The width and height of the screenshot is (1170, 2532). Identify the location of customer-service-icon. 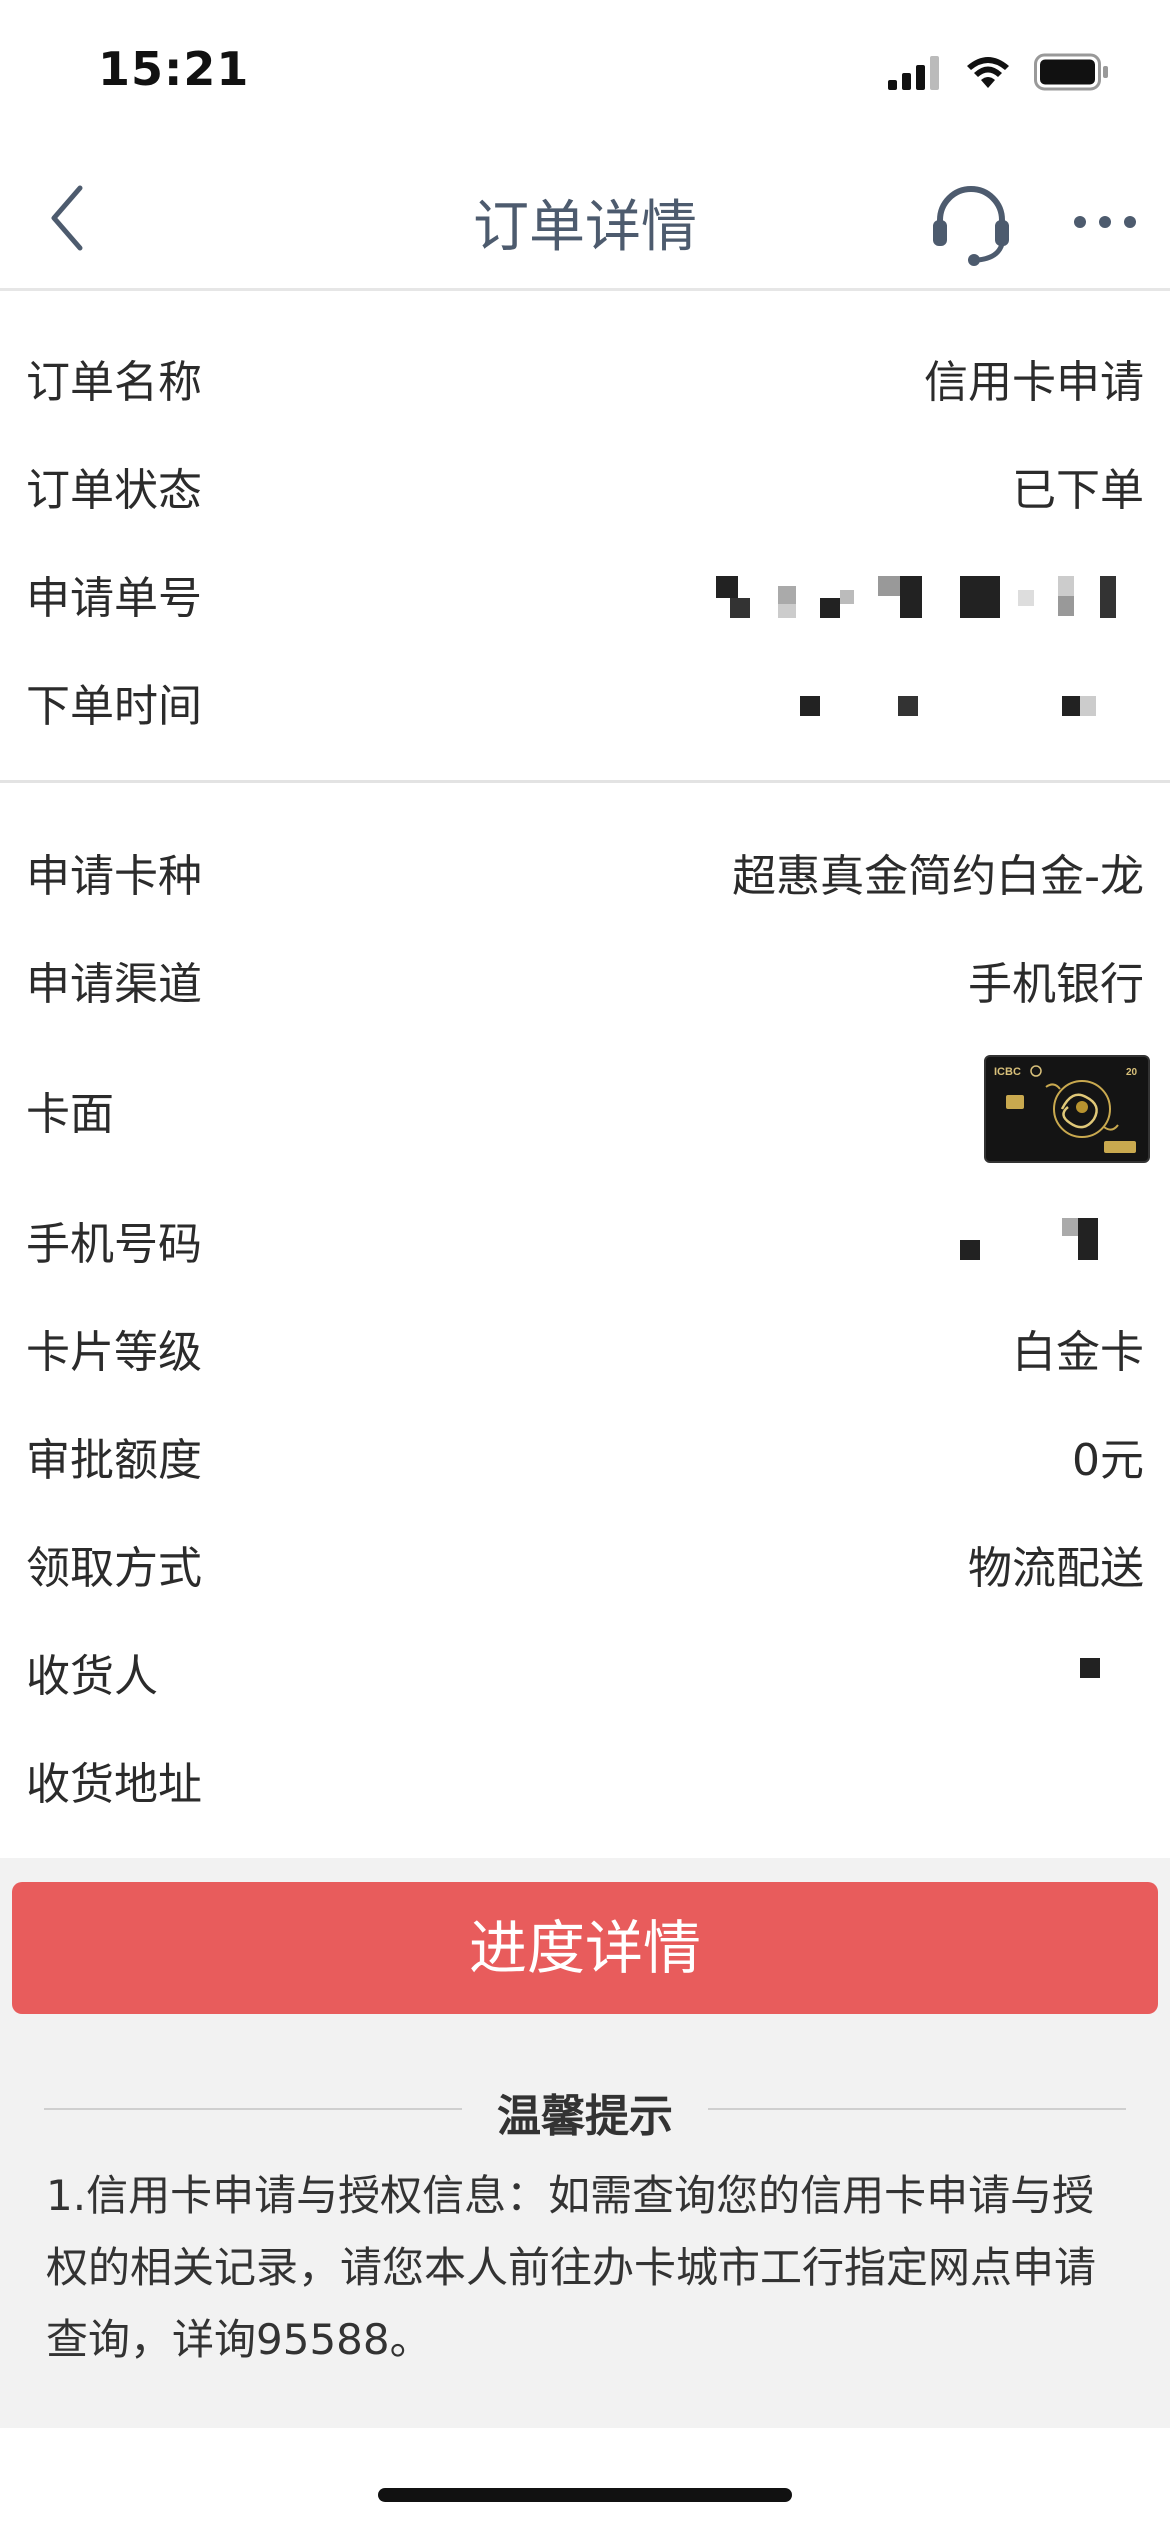
(971, 226).